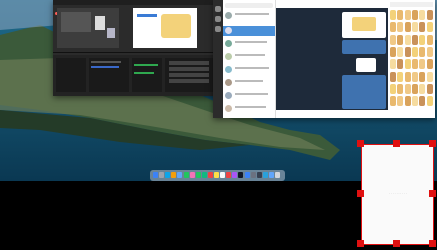 Image resolution: width=437 pixels, height=250 pixels. What do you see at coordinates (411, 4) in the screenshot?
I see `sticker-tabs` at bounding box center [411, 4].